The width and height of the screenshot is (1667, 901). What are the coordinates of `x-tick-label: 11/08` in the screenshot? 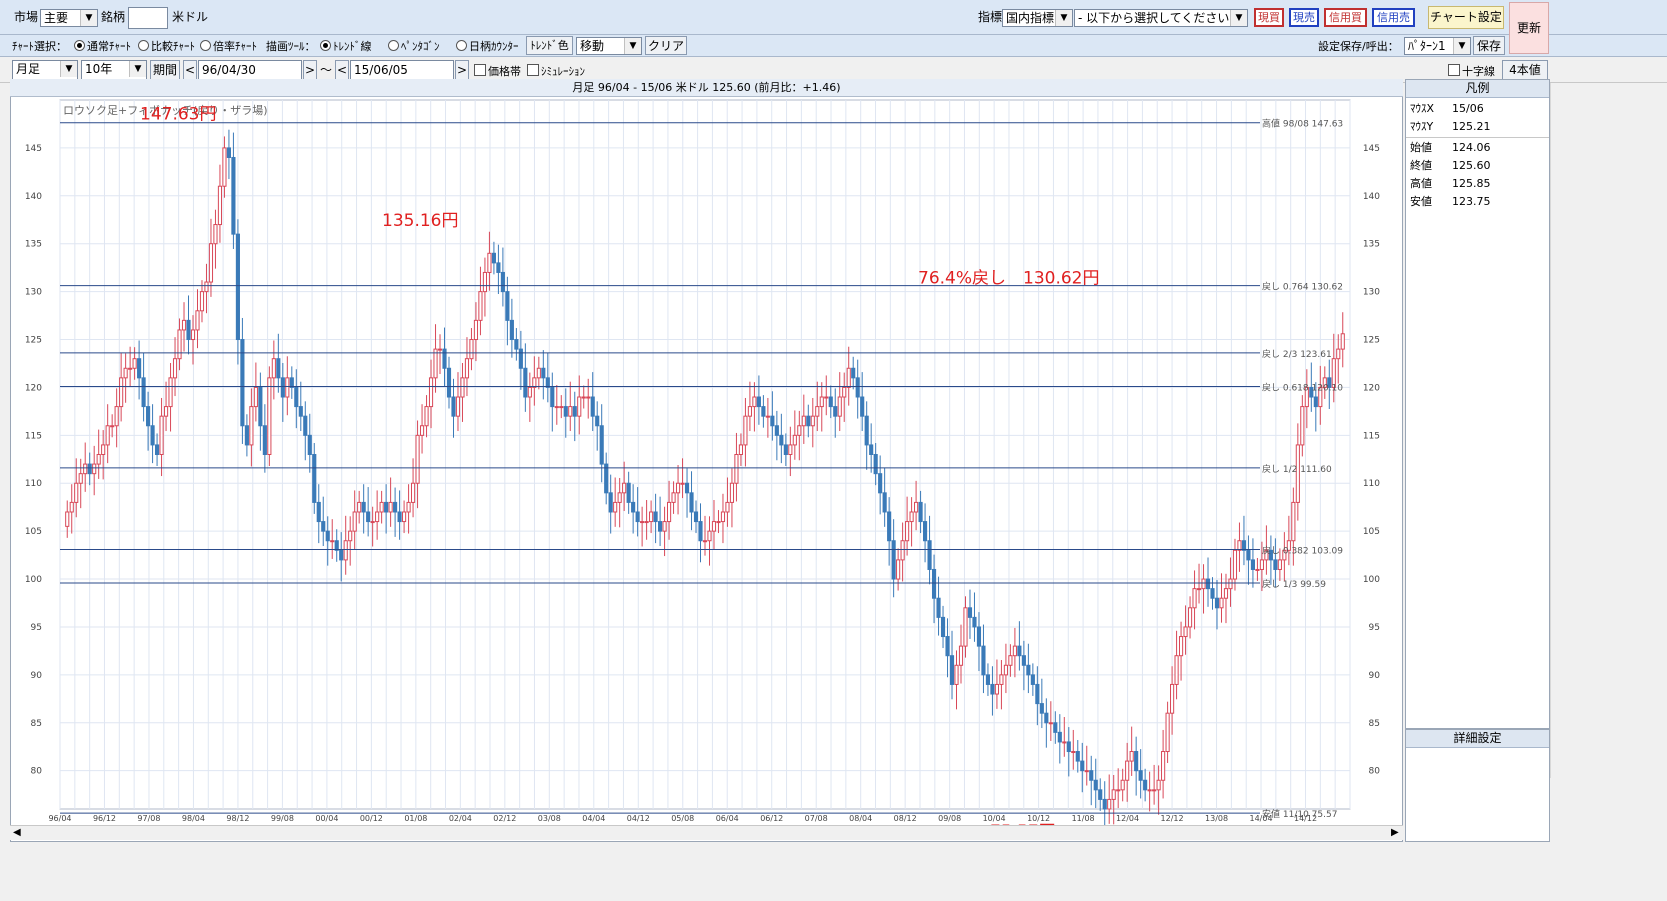 It's located at (1083, 818).